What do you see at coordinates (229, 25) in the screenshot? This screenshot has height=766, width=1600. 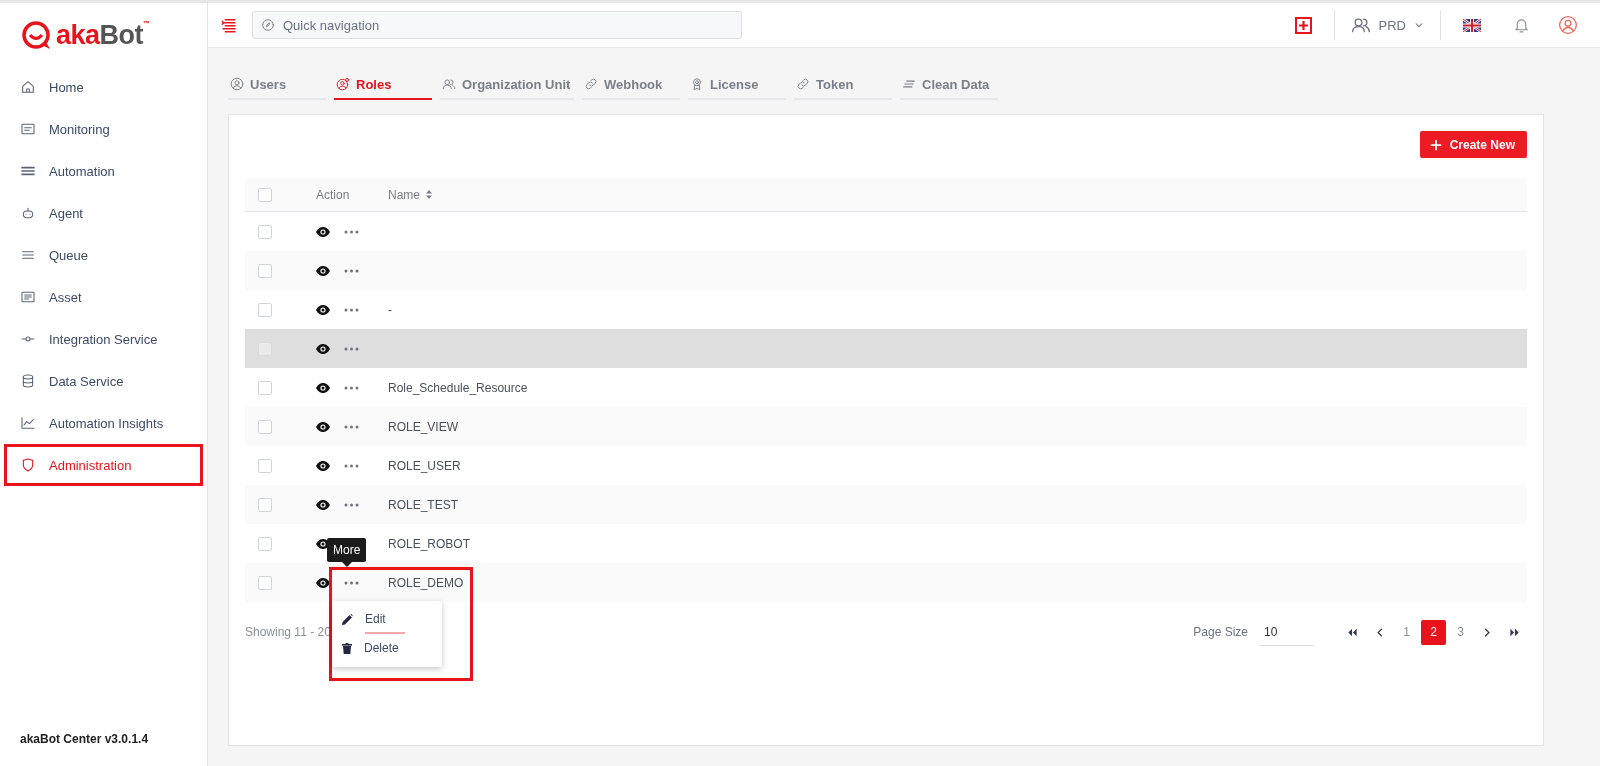 I see `menu-icon` at bounding box center [229, 25].